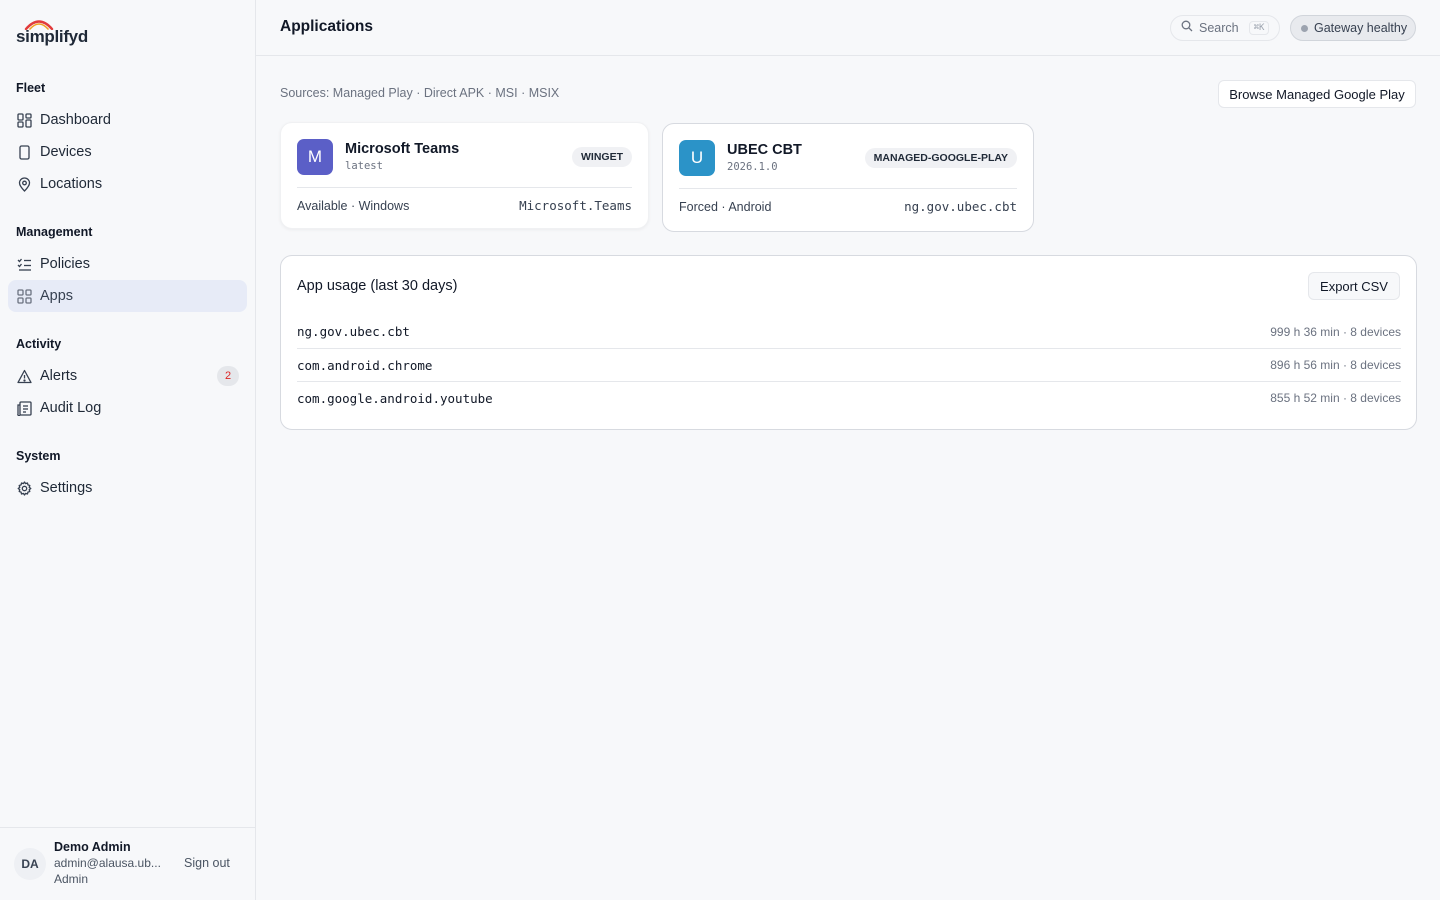 This screenshot has height=900, width=1440. I want to click on sidebar-item-policies: Policies, so click(127, 264).